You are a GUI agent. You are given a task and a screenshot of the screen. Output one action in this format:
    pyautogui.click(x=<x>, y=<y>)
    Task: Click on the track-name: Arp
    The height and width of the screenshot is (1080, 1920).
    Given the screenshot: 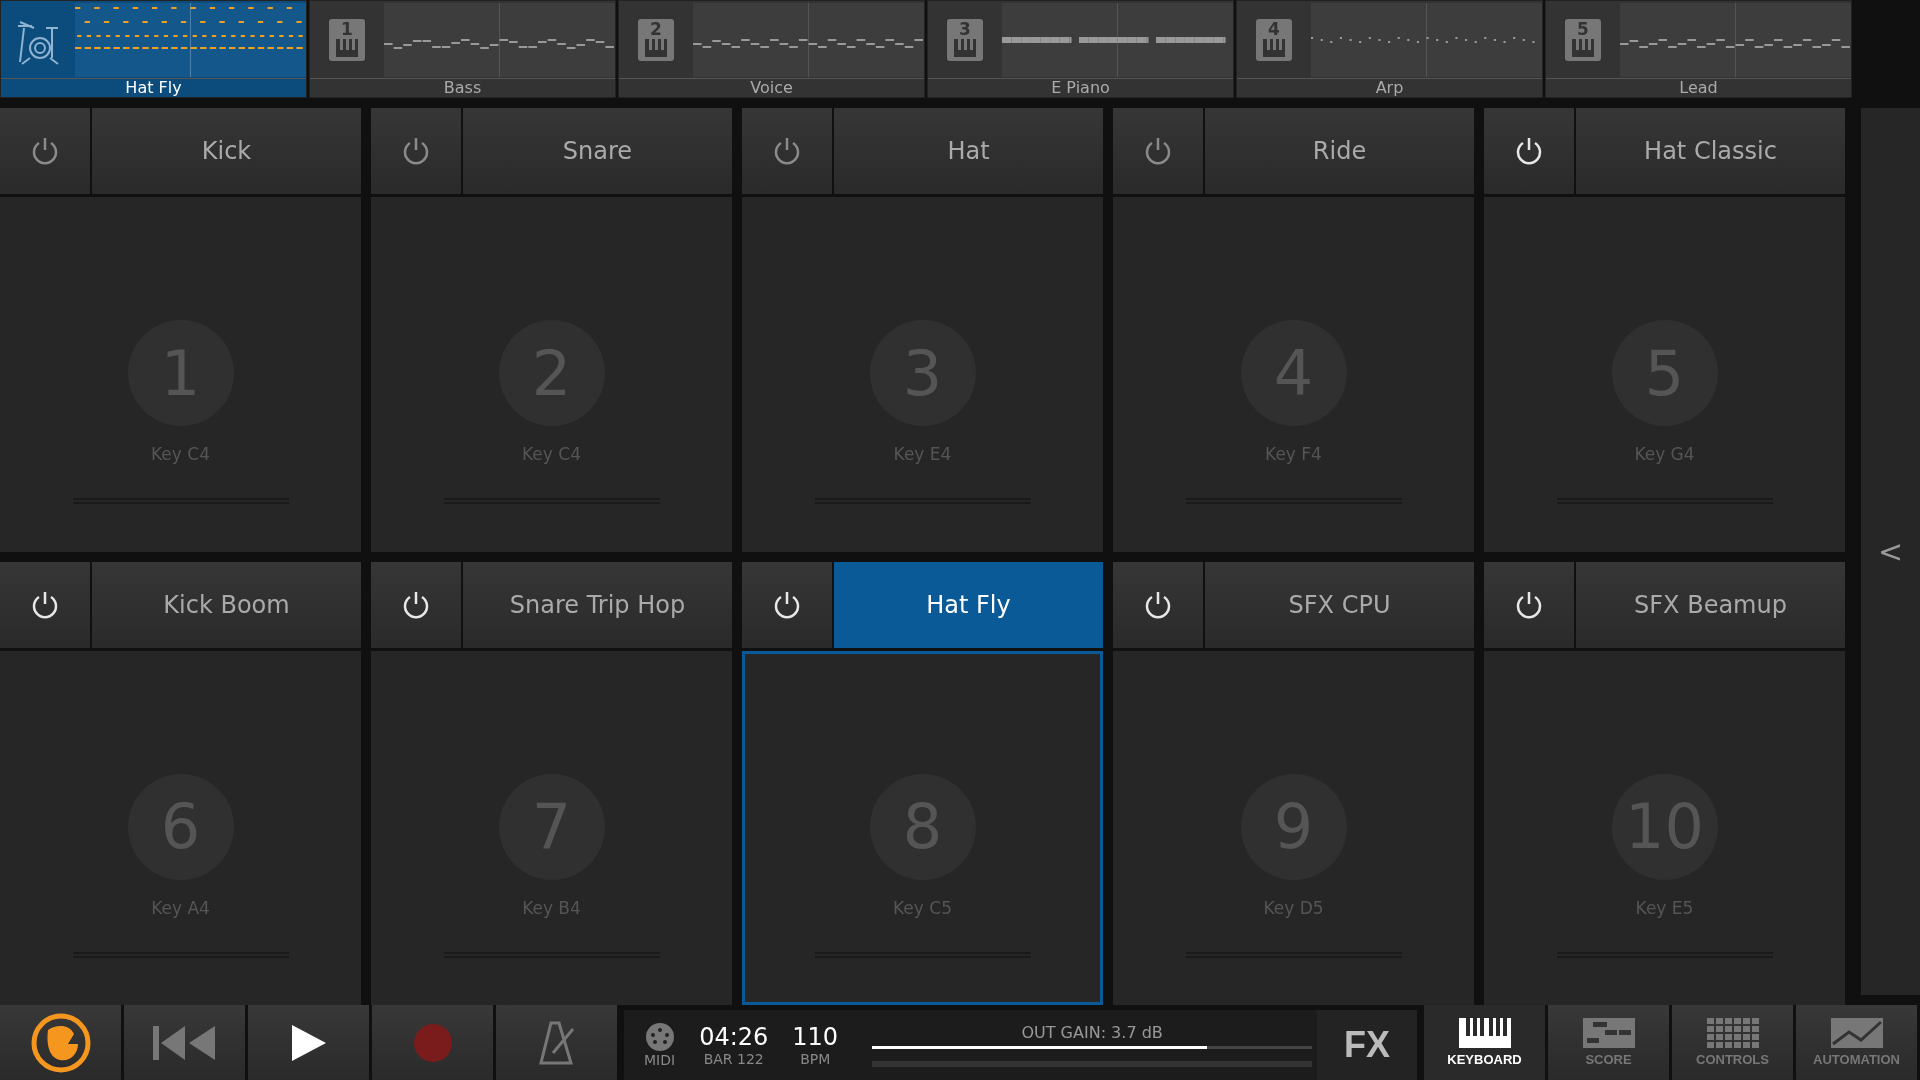 What is the action you would take?
    pyautogui.click(x=1389, y=87)
    